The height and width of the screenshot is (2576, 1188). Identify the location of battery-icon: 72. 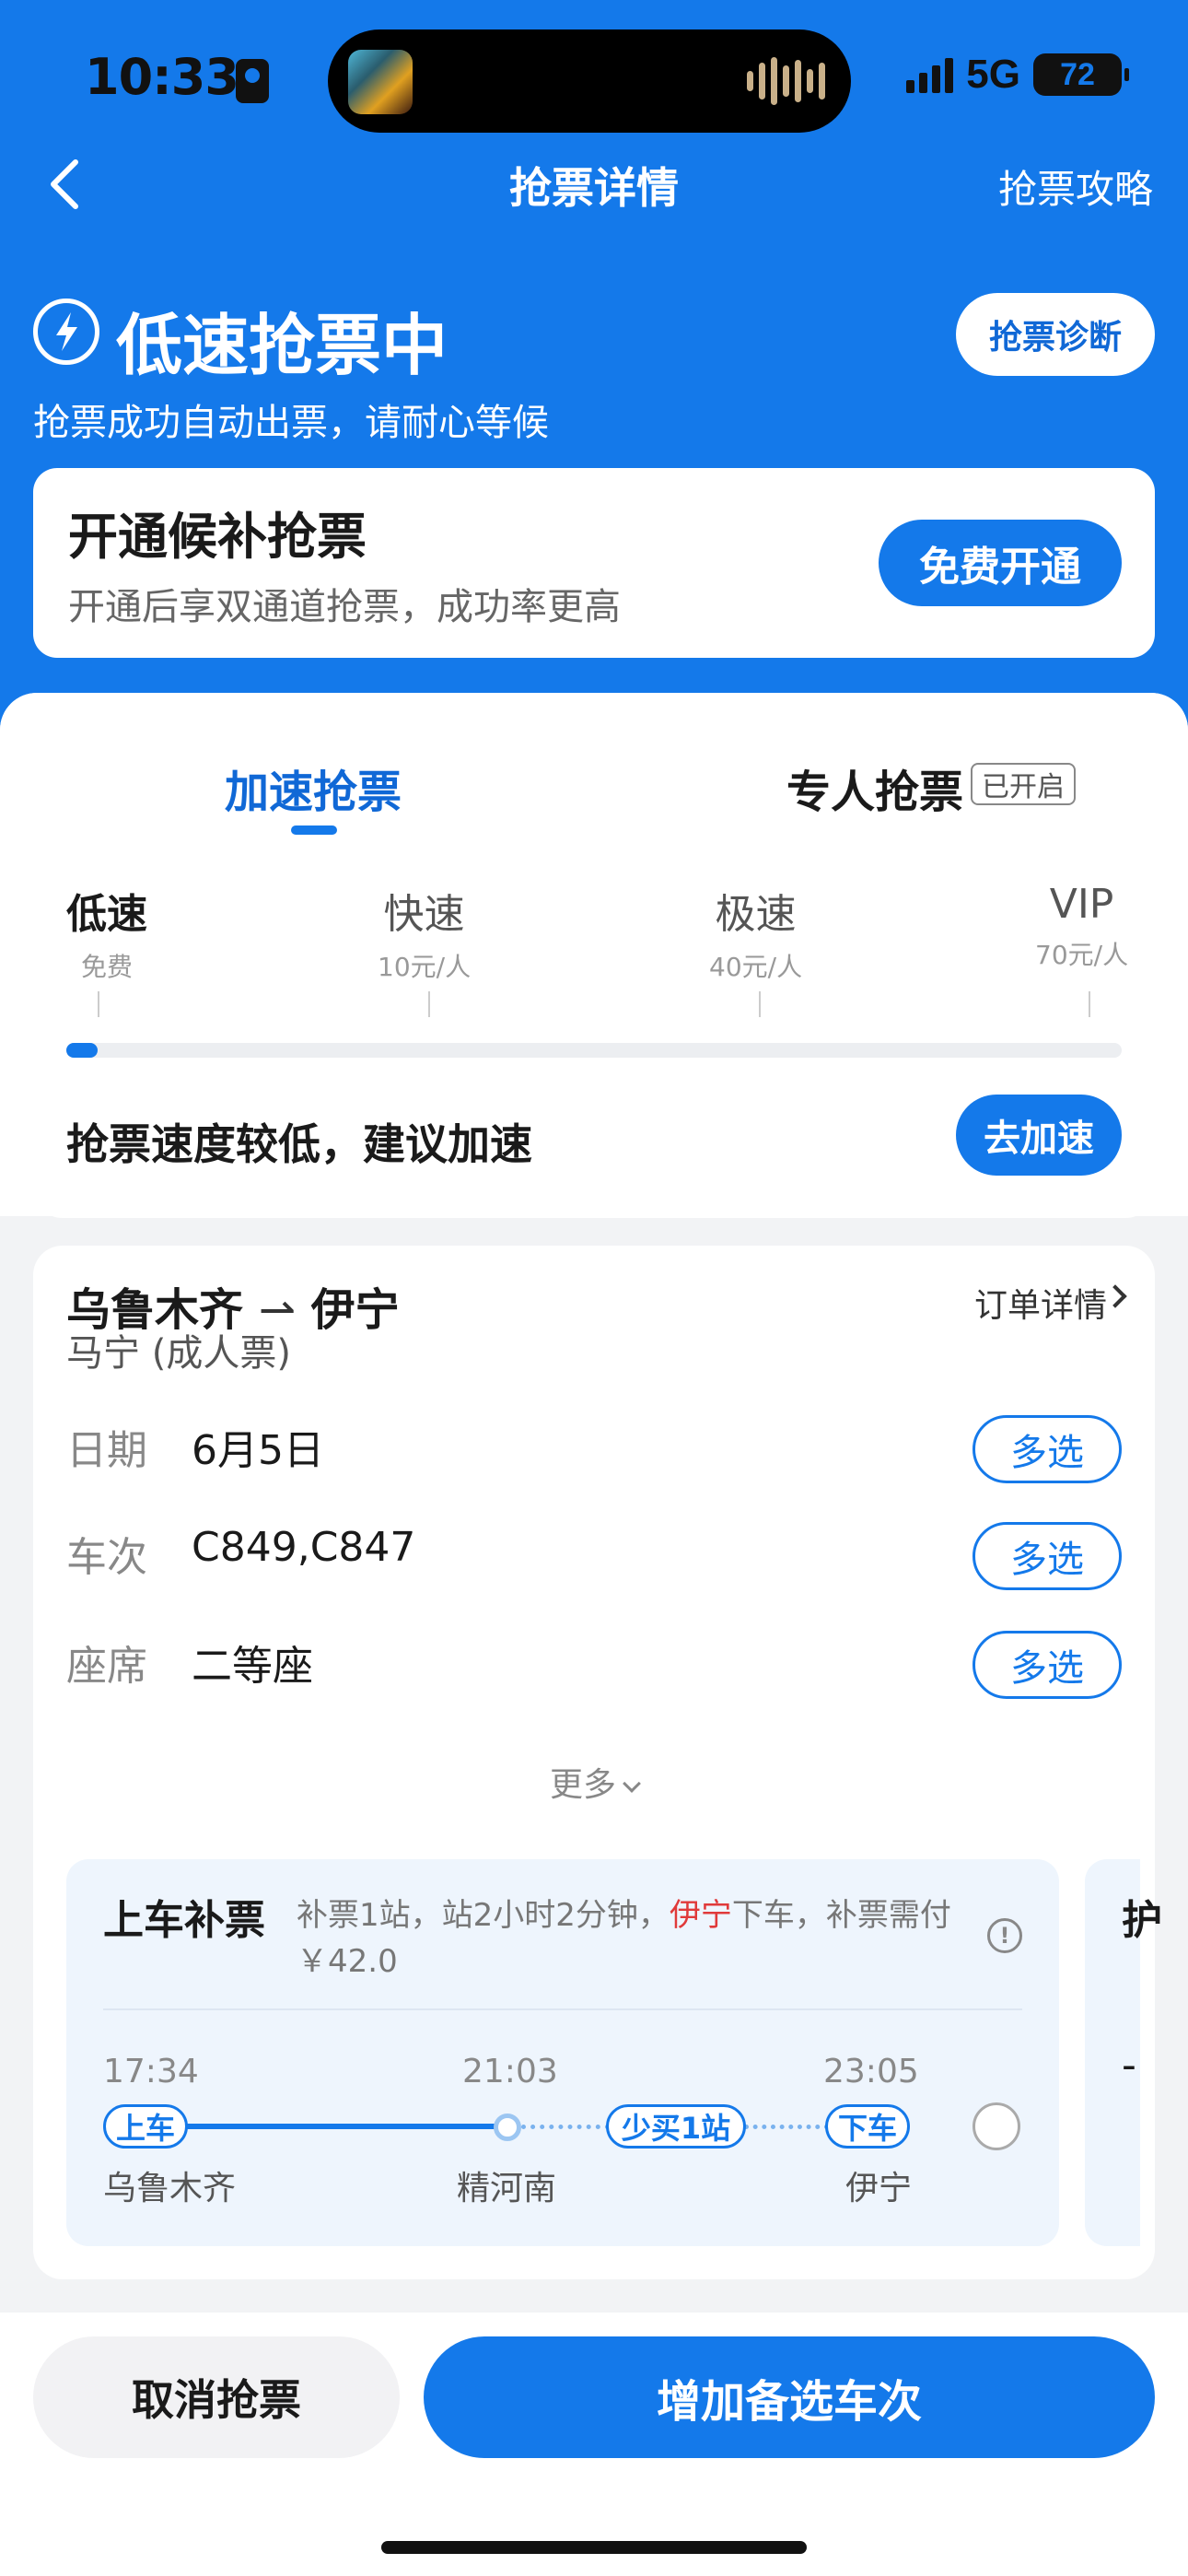
(1081, 74).